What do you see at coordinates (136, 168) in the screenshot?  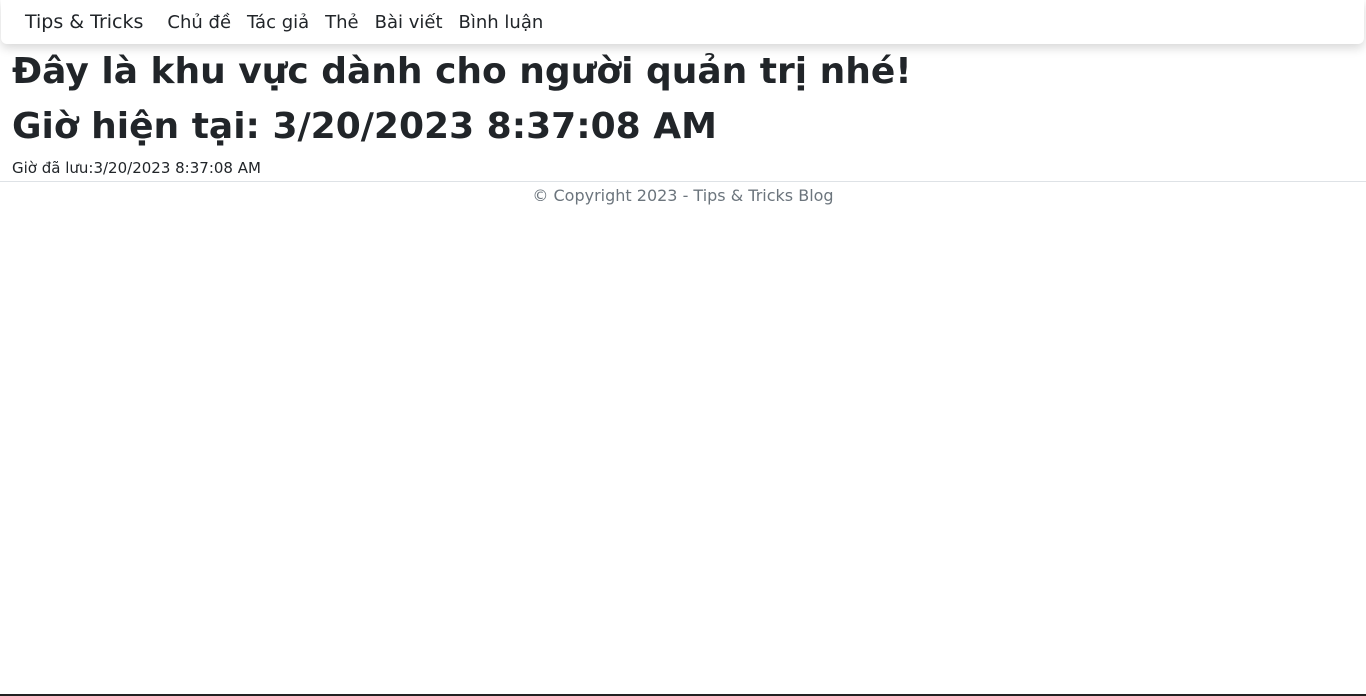 I see `saved-time-text: Giờ đã lưu:3/20/2023 8:37:08 AM` at bounding box center [136, 168].